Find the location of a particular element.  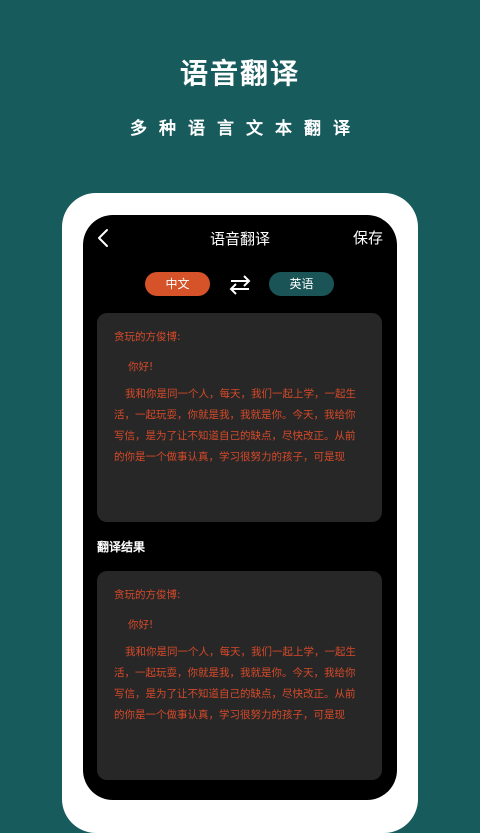

language-selector: 中文 英语 is located at coordinates (240, 285).